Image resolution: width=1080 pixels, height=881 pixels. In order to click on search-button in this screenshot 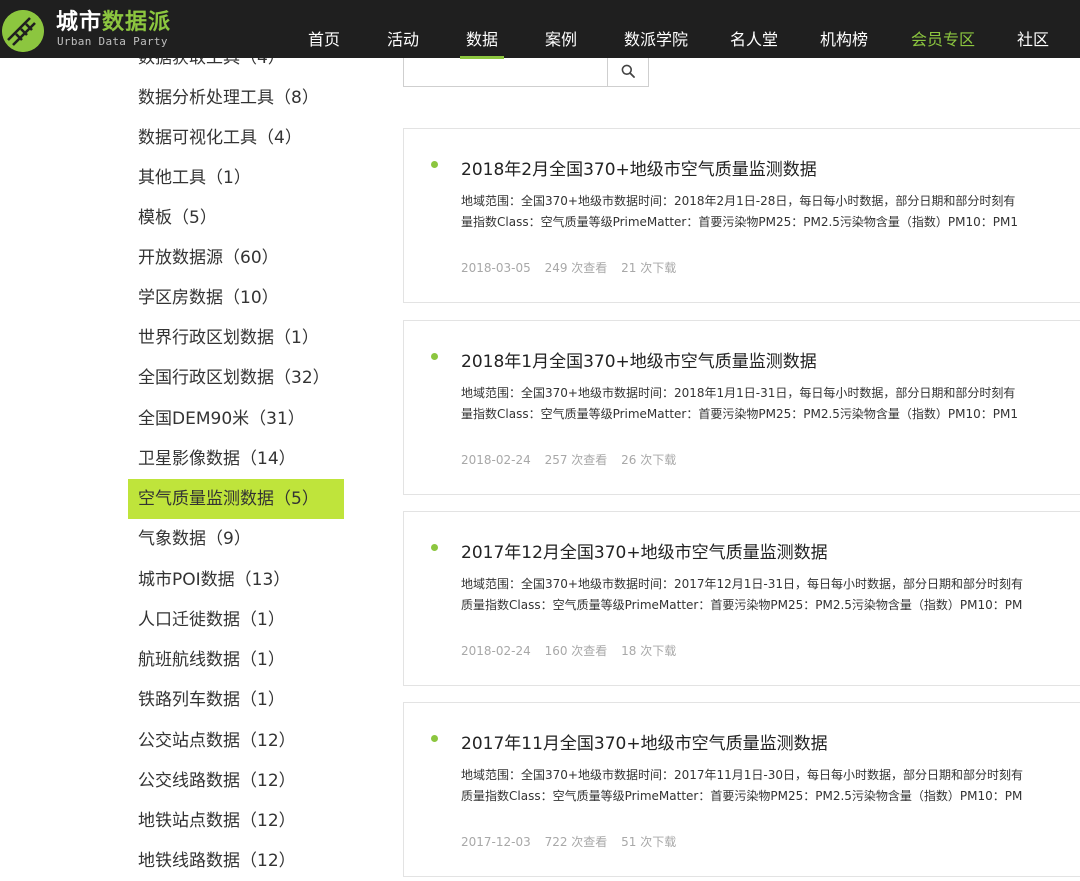, I will do `click(628, 72)`.